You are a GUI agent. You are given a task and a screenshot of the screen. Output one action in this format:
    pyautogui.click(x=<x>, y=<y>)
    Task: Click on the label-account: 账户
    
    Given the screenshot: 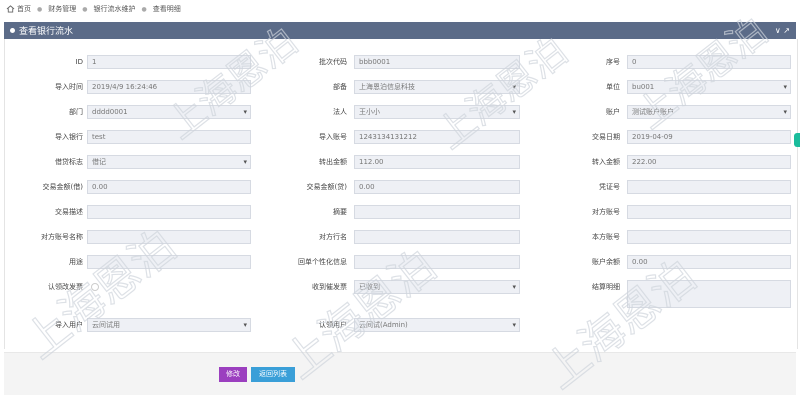 What is the action you would take?
    pyautogui.click(x=613, y=112)
    